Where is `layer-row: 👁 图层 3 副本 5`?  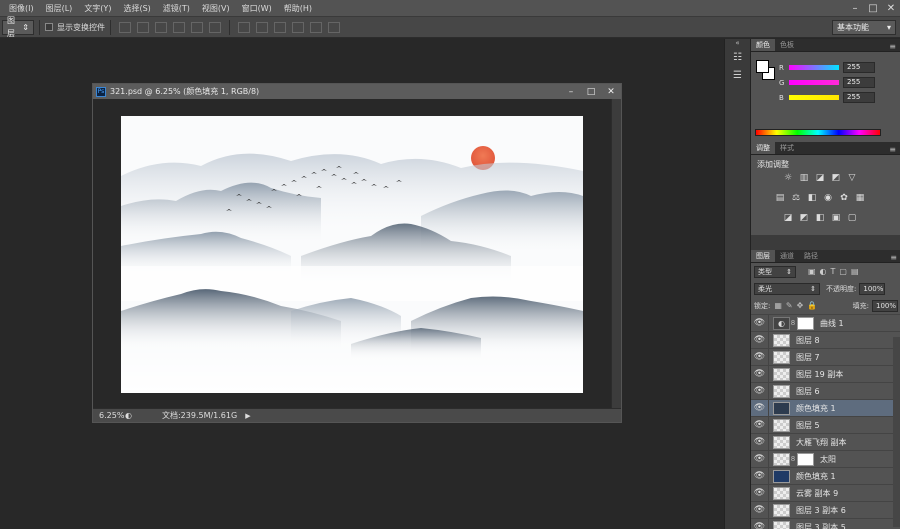 layer-row: 👁 图层 3 副本 5 is located at coordinates (825, 523).